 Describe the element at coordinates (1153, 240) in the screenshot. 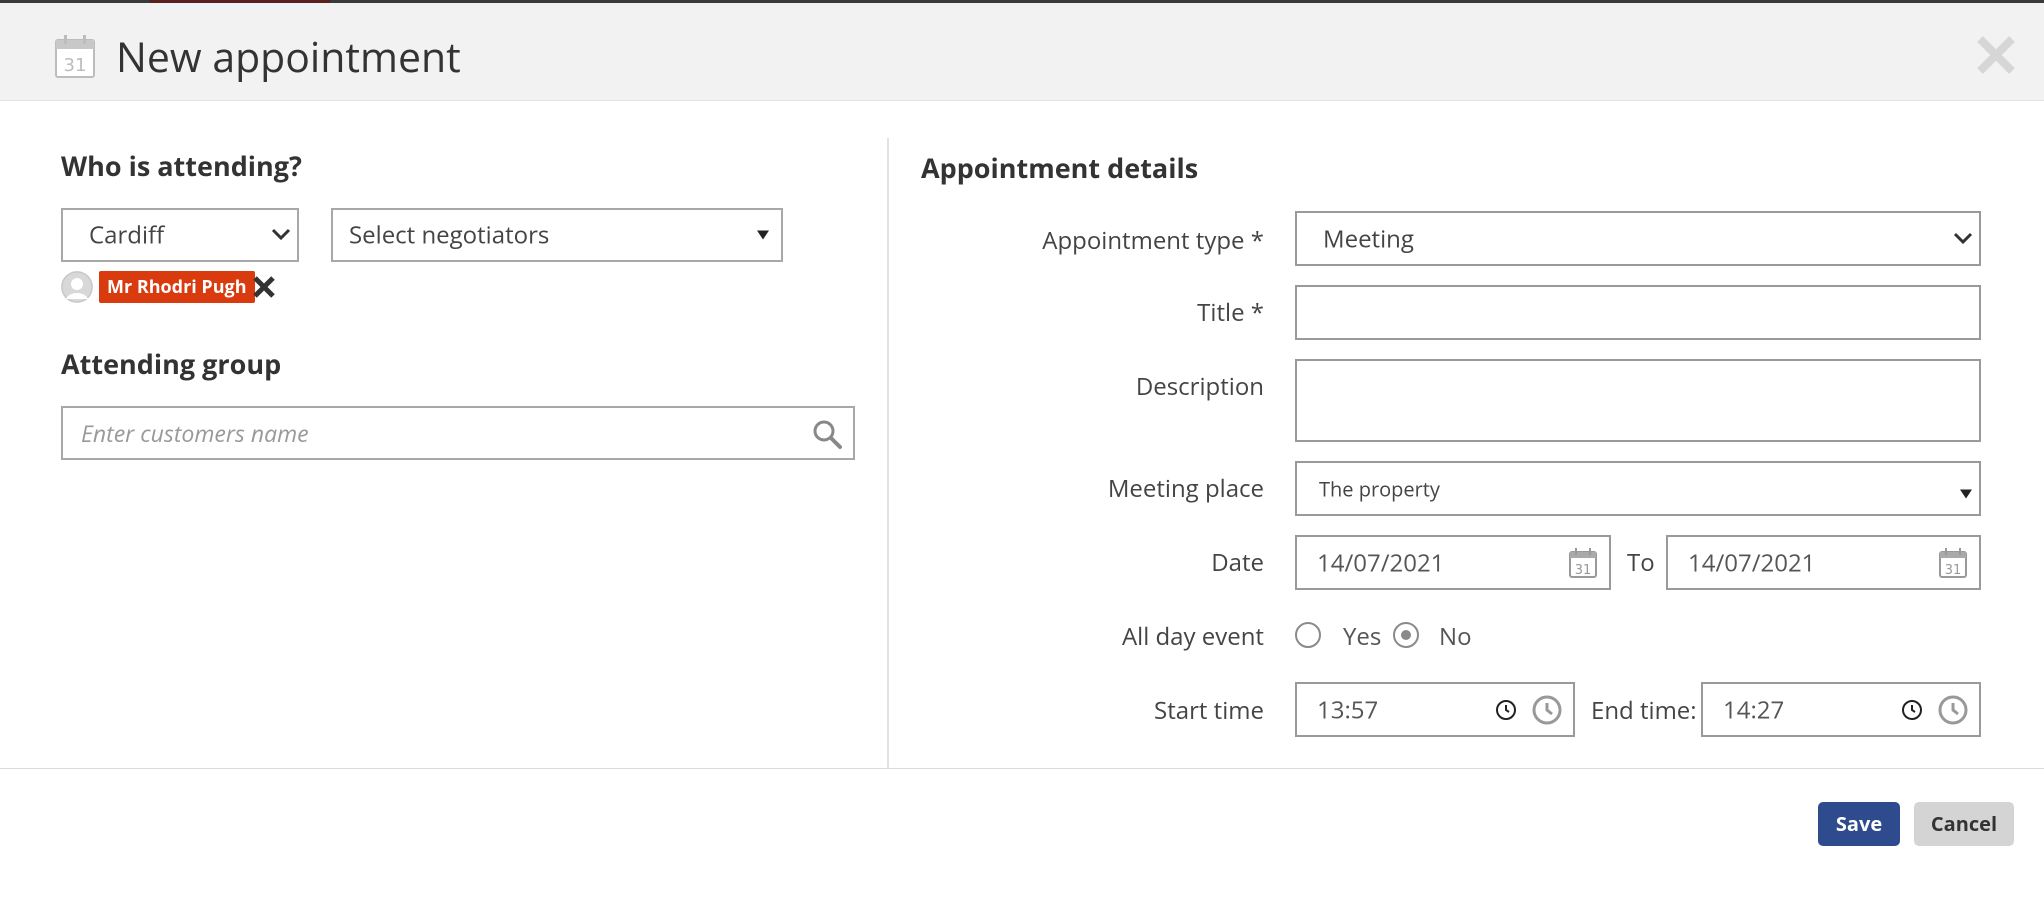

I see `appointment-type-label: Appointment type *` at that location.